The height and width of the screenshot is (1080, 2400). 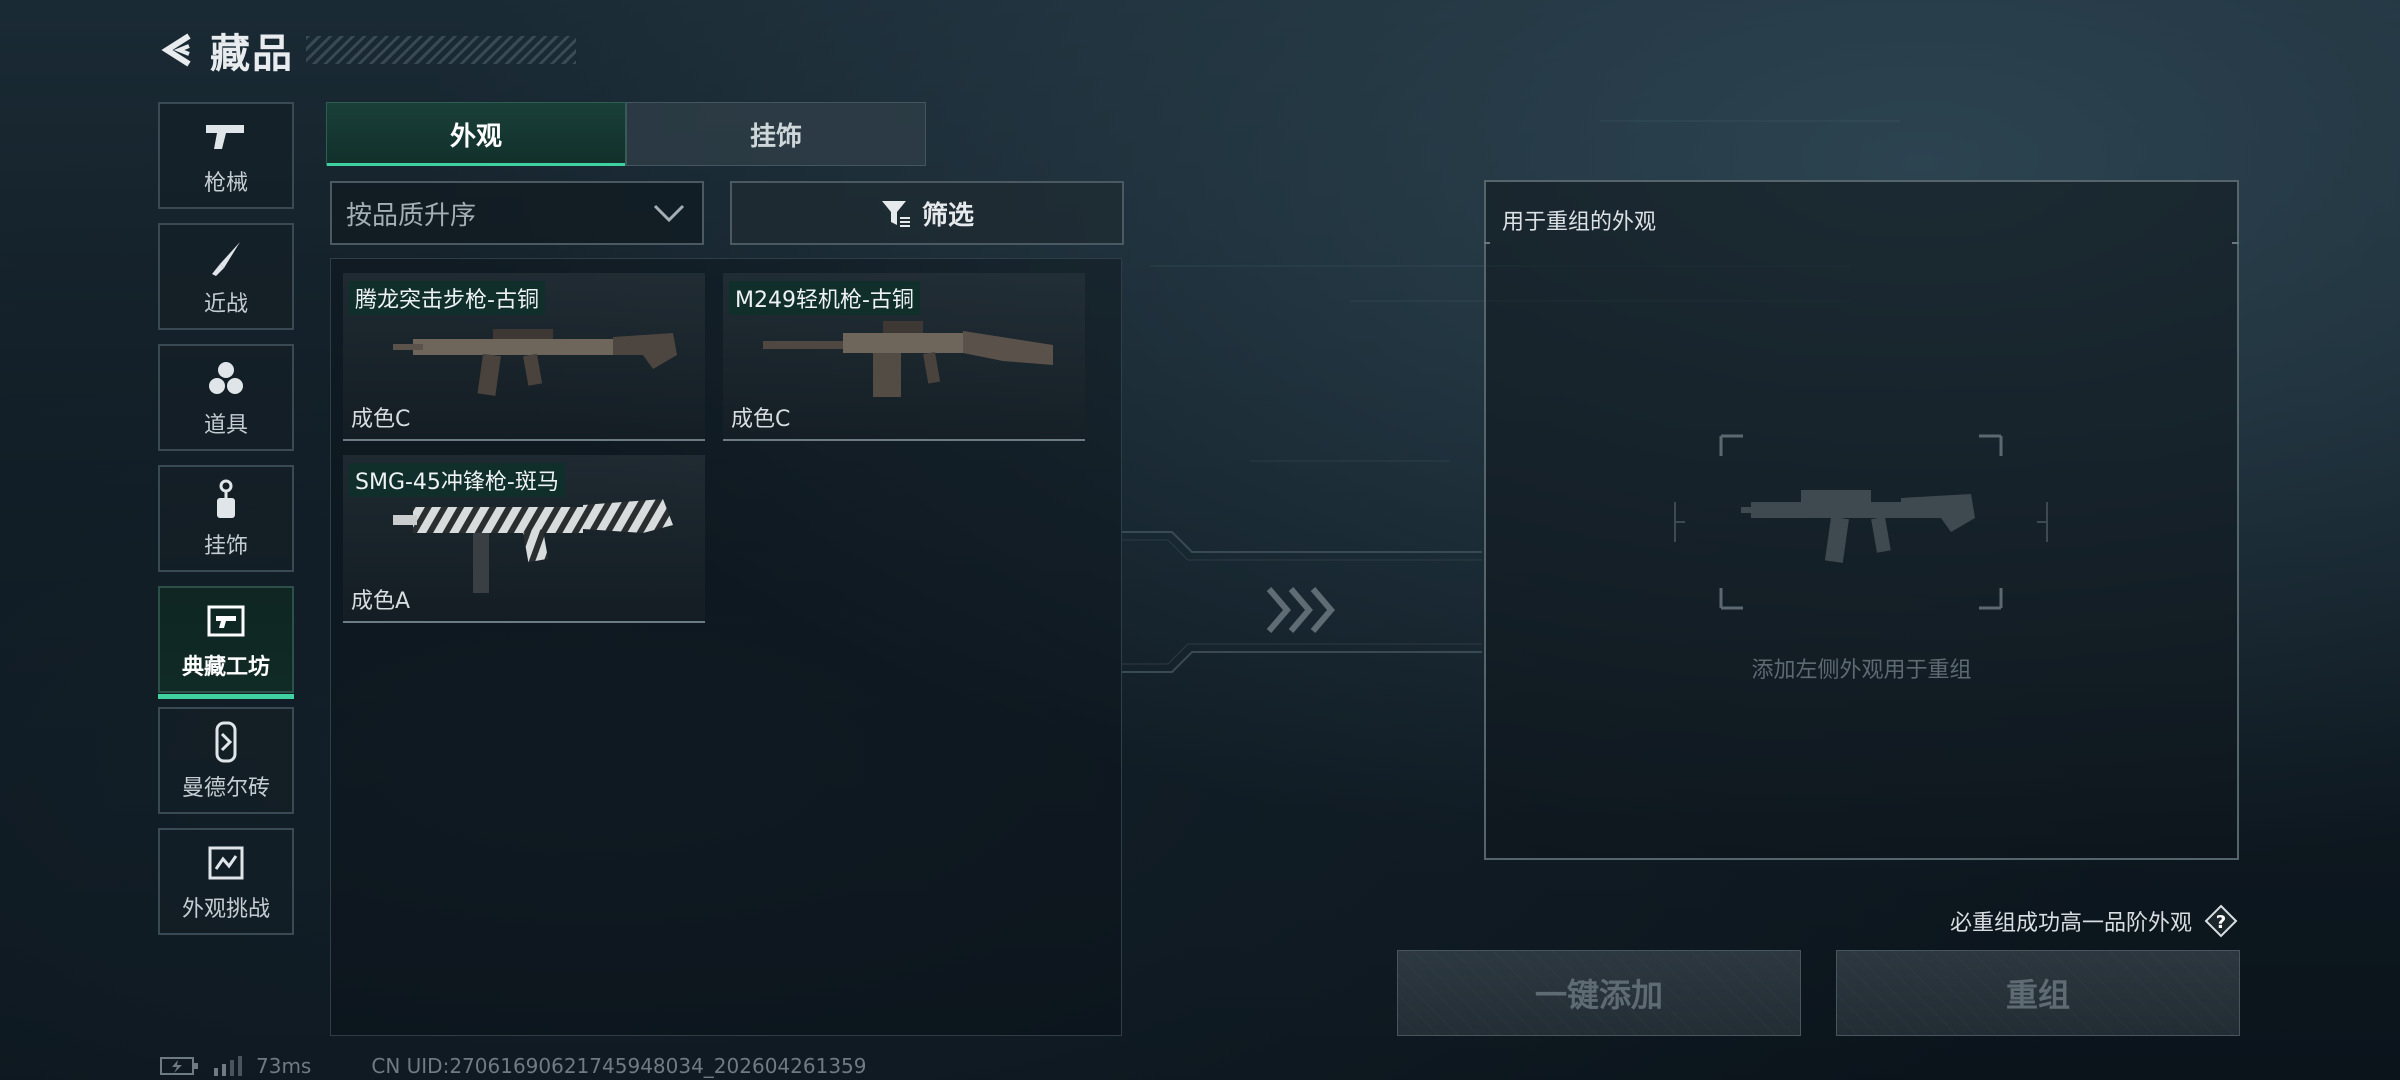 I want to click on recombine-panel-title: 用于重组的外观, so click(x=1579, y=222).